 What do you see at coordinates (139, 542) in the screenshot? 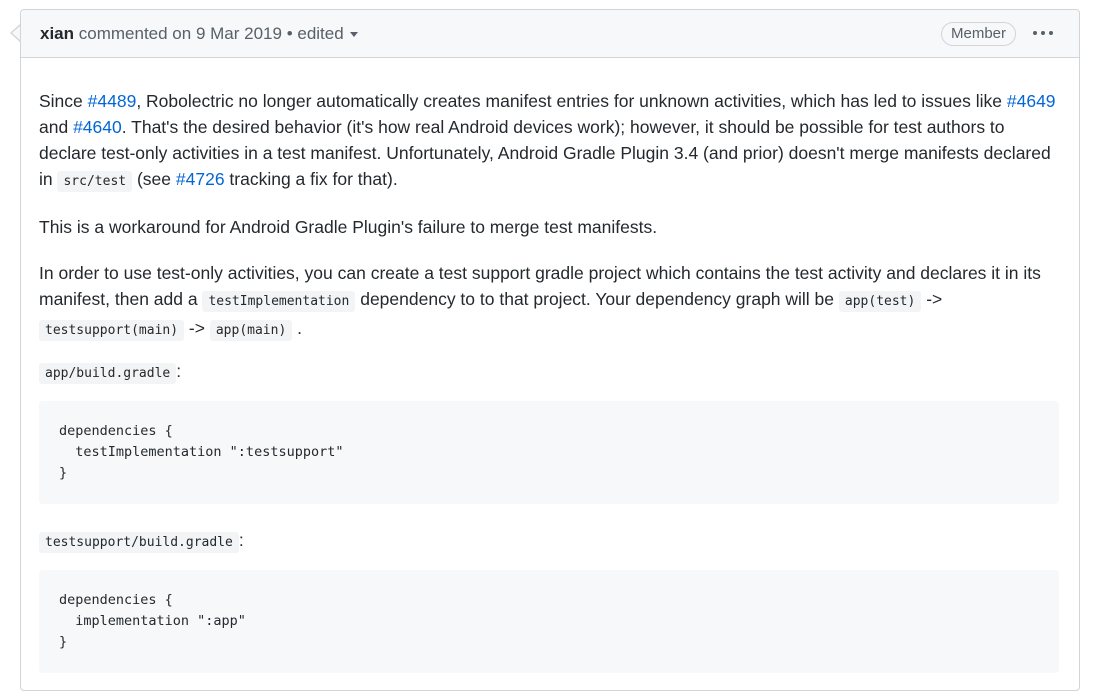
I see `inline-code-testsupport-build-gradle: testsupport/build.gradle` at bounding box center [139, 542].